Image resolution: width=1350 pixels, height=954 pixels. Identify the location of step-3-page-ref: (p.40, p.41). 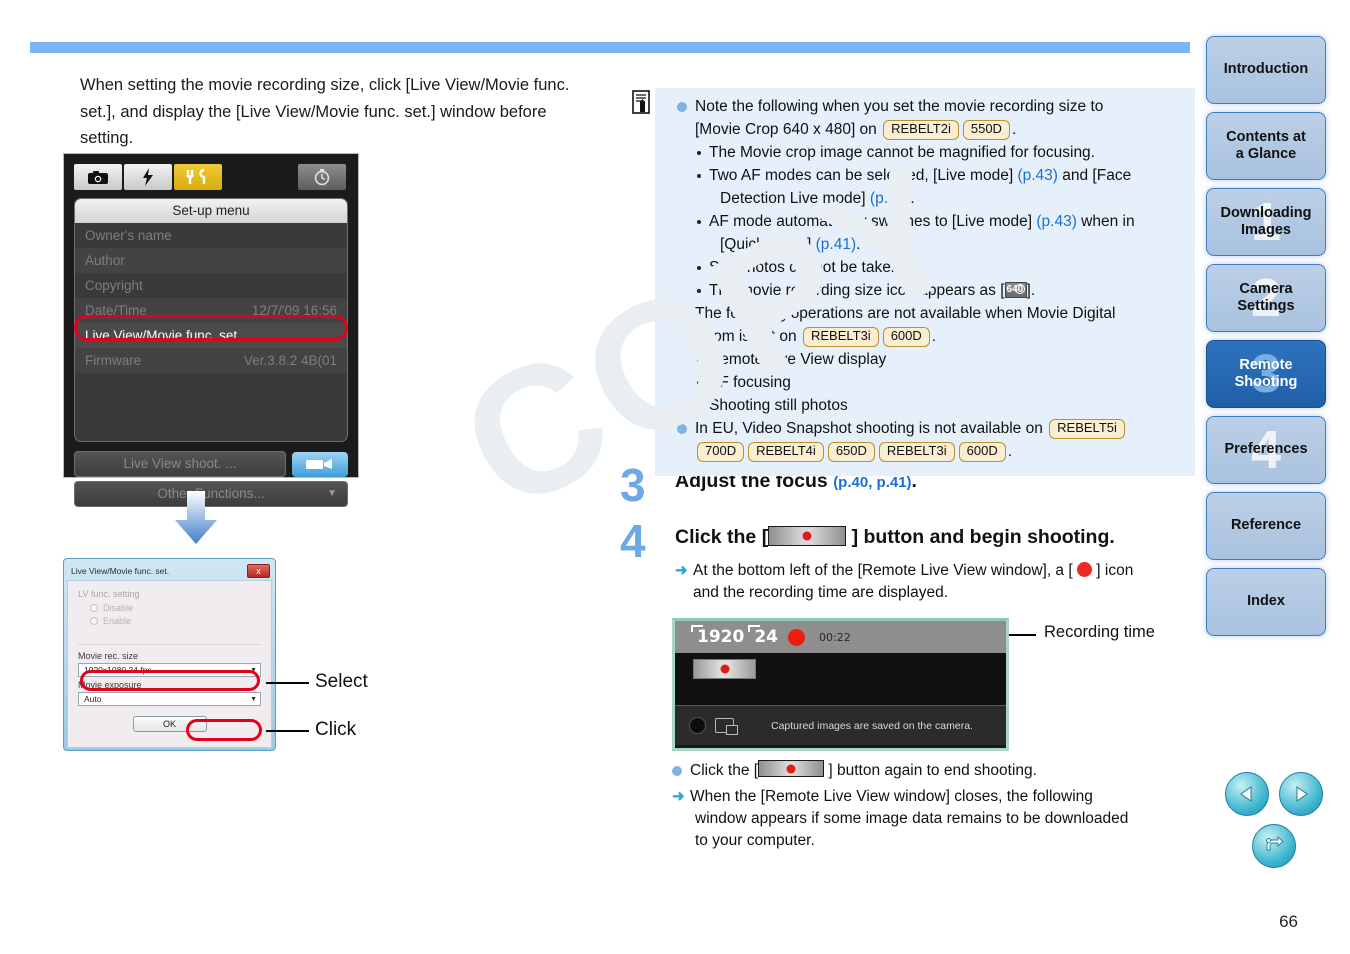
(872, 482).